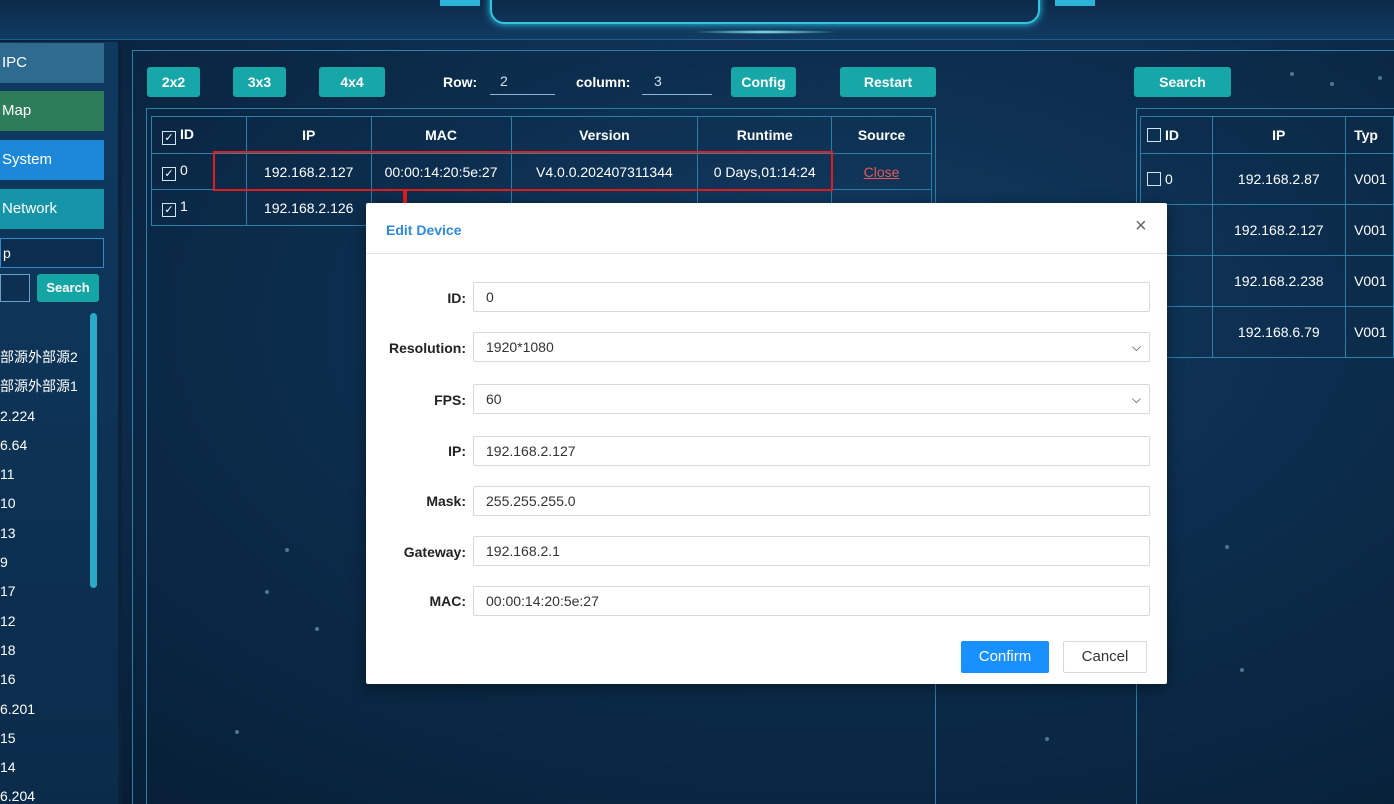  I want to click on sidebar-search-input, so click(15, 288).